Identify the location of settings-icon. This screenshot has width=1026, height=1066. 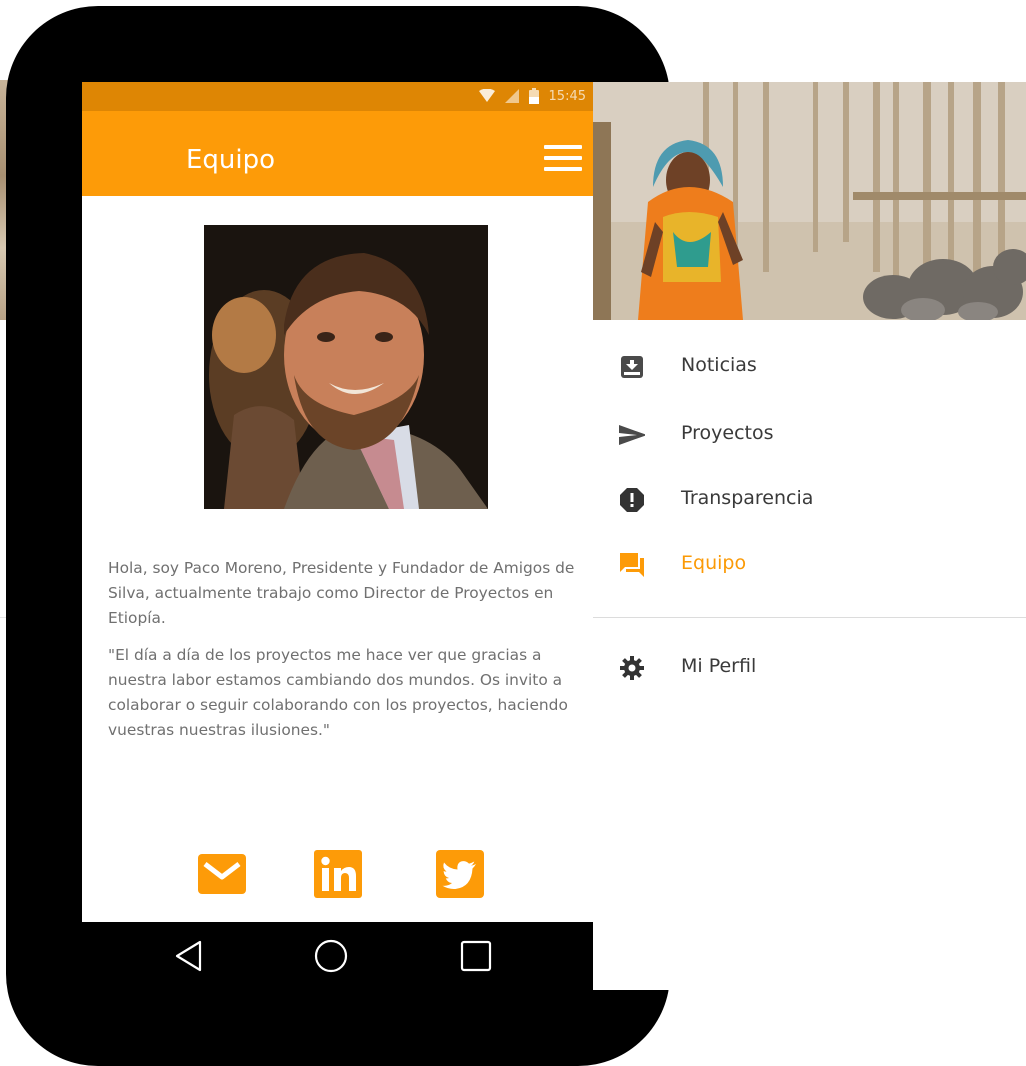
(632, 668).